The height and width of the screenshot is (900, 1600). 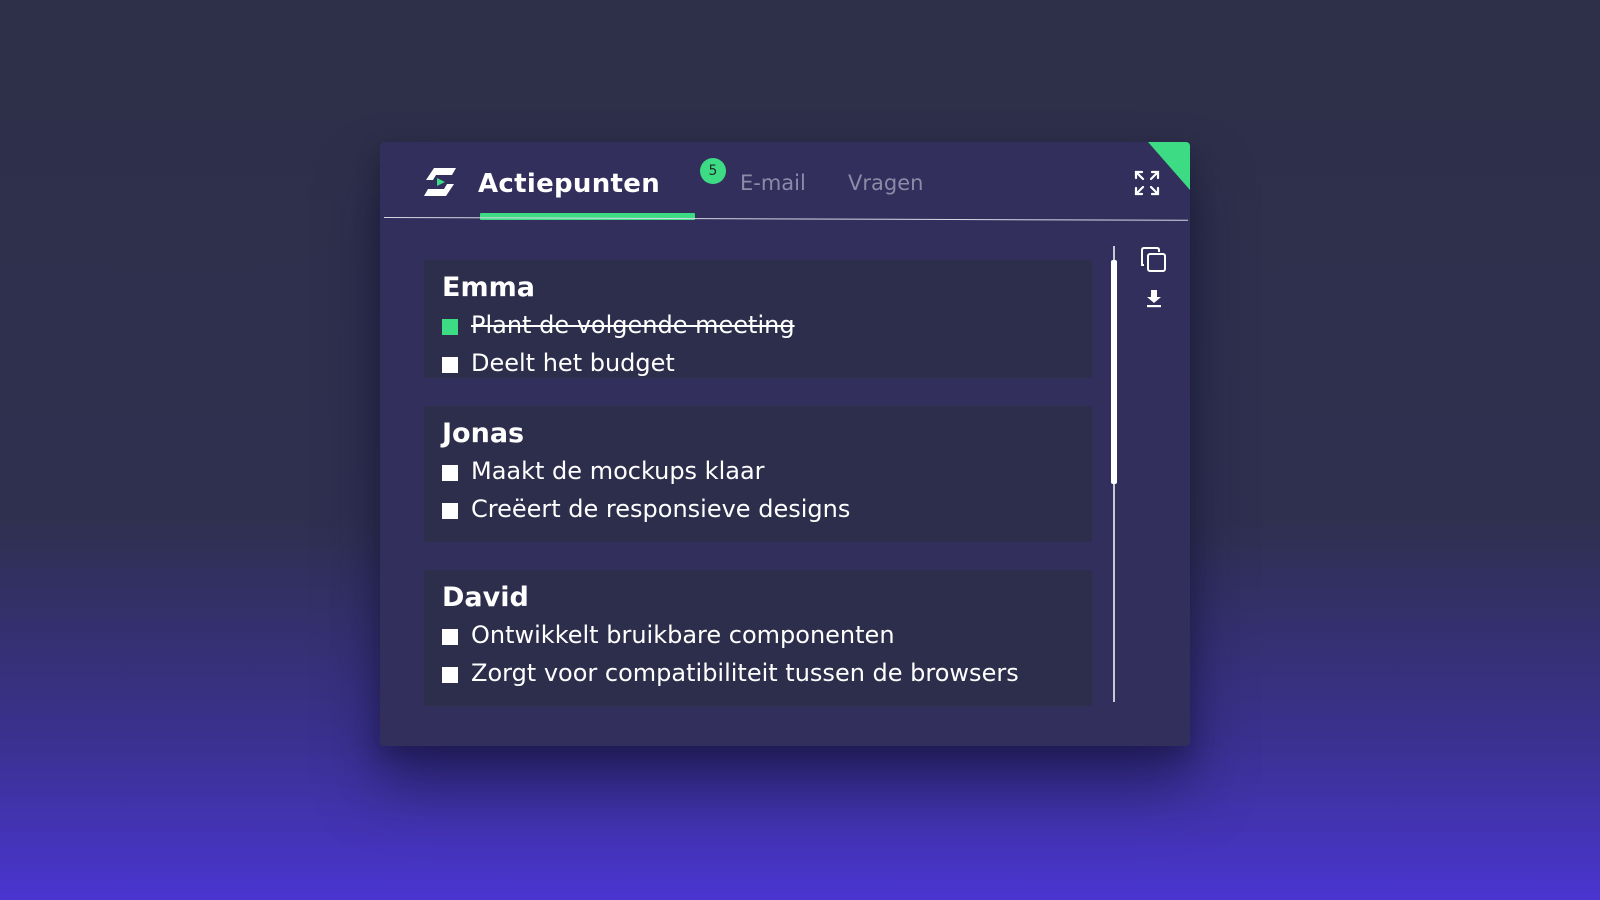 I want to click on tab-vragen: Vragen, so click(x=885, y=183).